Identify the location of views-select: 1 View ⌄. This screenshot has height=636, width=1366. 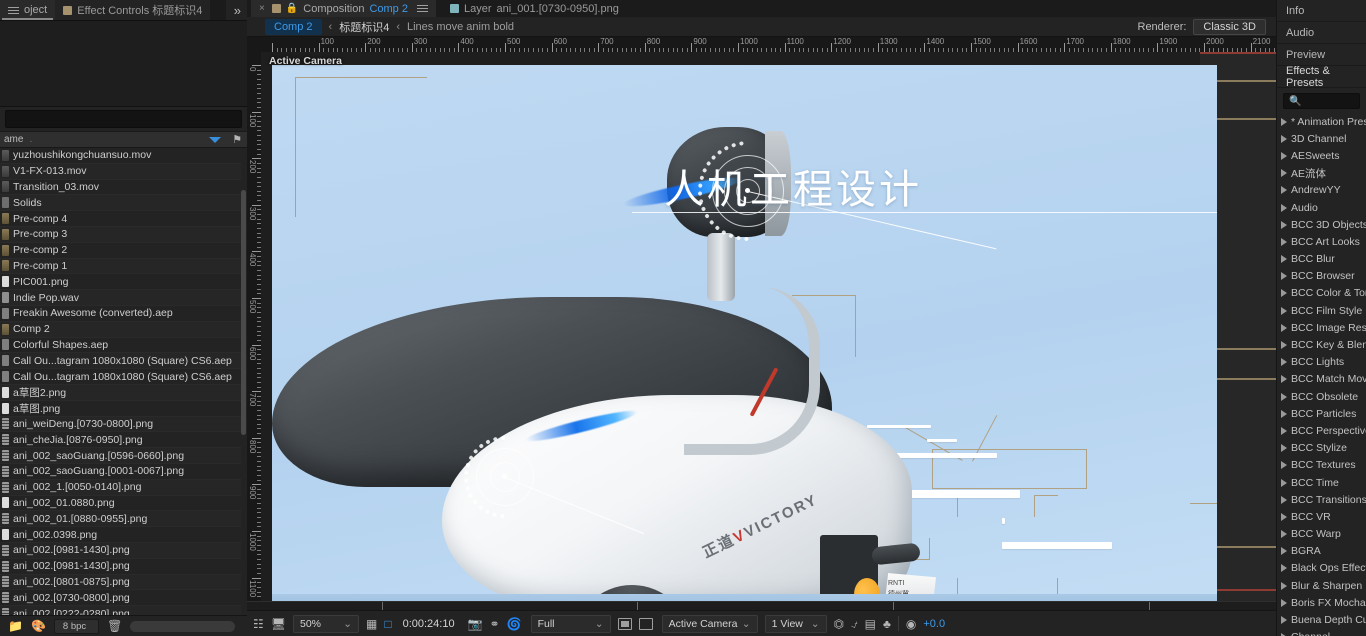
(795, 623).